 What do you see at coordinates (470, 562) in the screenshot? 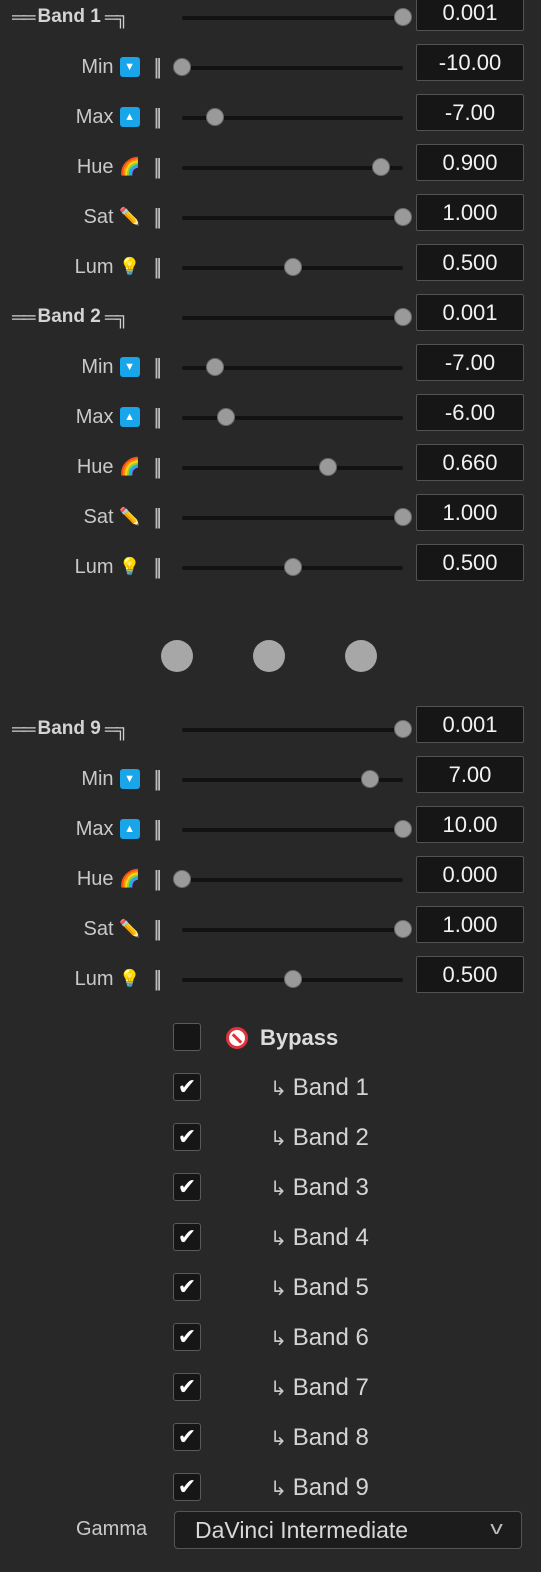
I see `band-2-lum-value-field: 0.500` at bounding box center [470, 562].